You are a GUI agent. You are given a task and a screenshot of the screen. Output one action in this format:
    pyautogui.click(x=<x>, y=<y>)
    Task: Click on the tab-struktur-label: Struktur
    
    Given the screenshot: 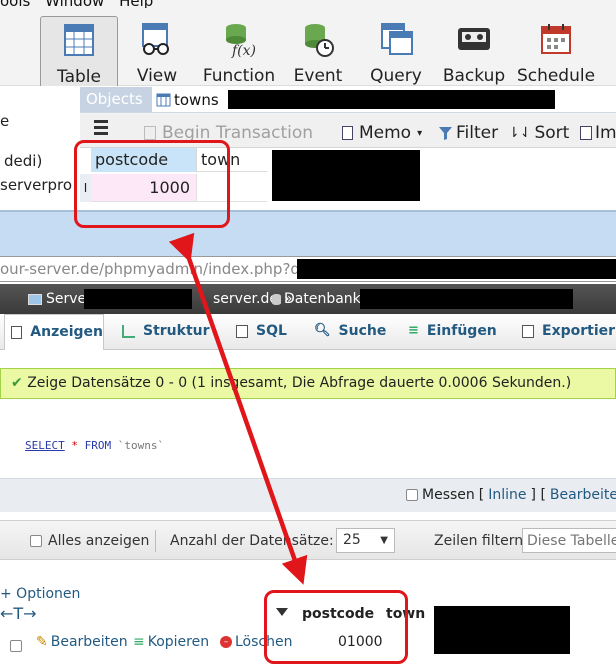 What is the action you would take?
    pyautogui.click(x=176, y=331)
    